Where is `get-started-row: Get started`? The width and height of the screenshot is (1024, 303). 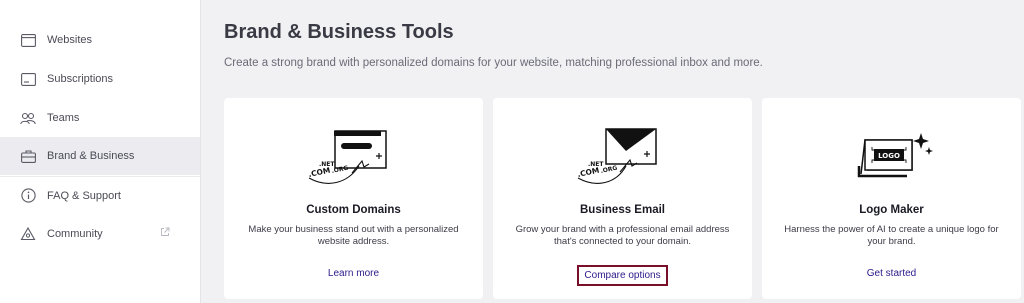
get-started-row: Get started is located at coordinates (891, 273).